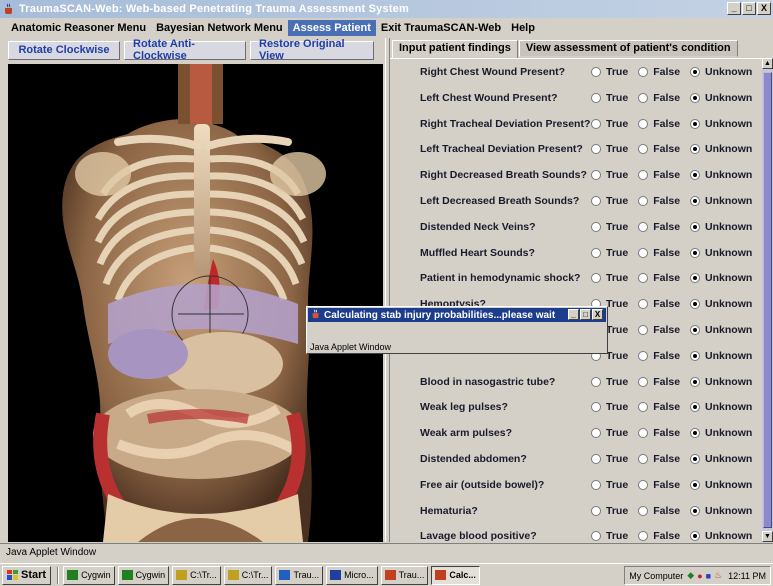 This screenshot has height=586, width=773. What do you see at coordinates (699, 576) in the screenshot?
I see `tray-app-icon: ●` at bounding box center [699, 576].